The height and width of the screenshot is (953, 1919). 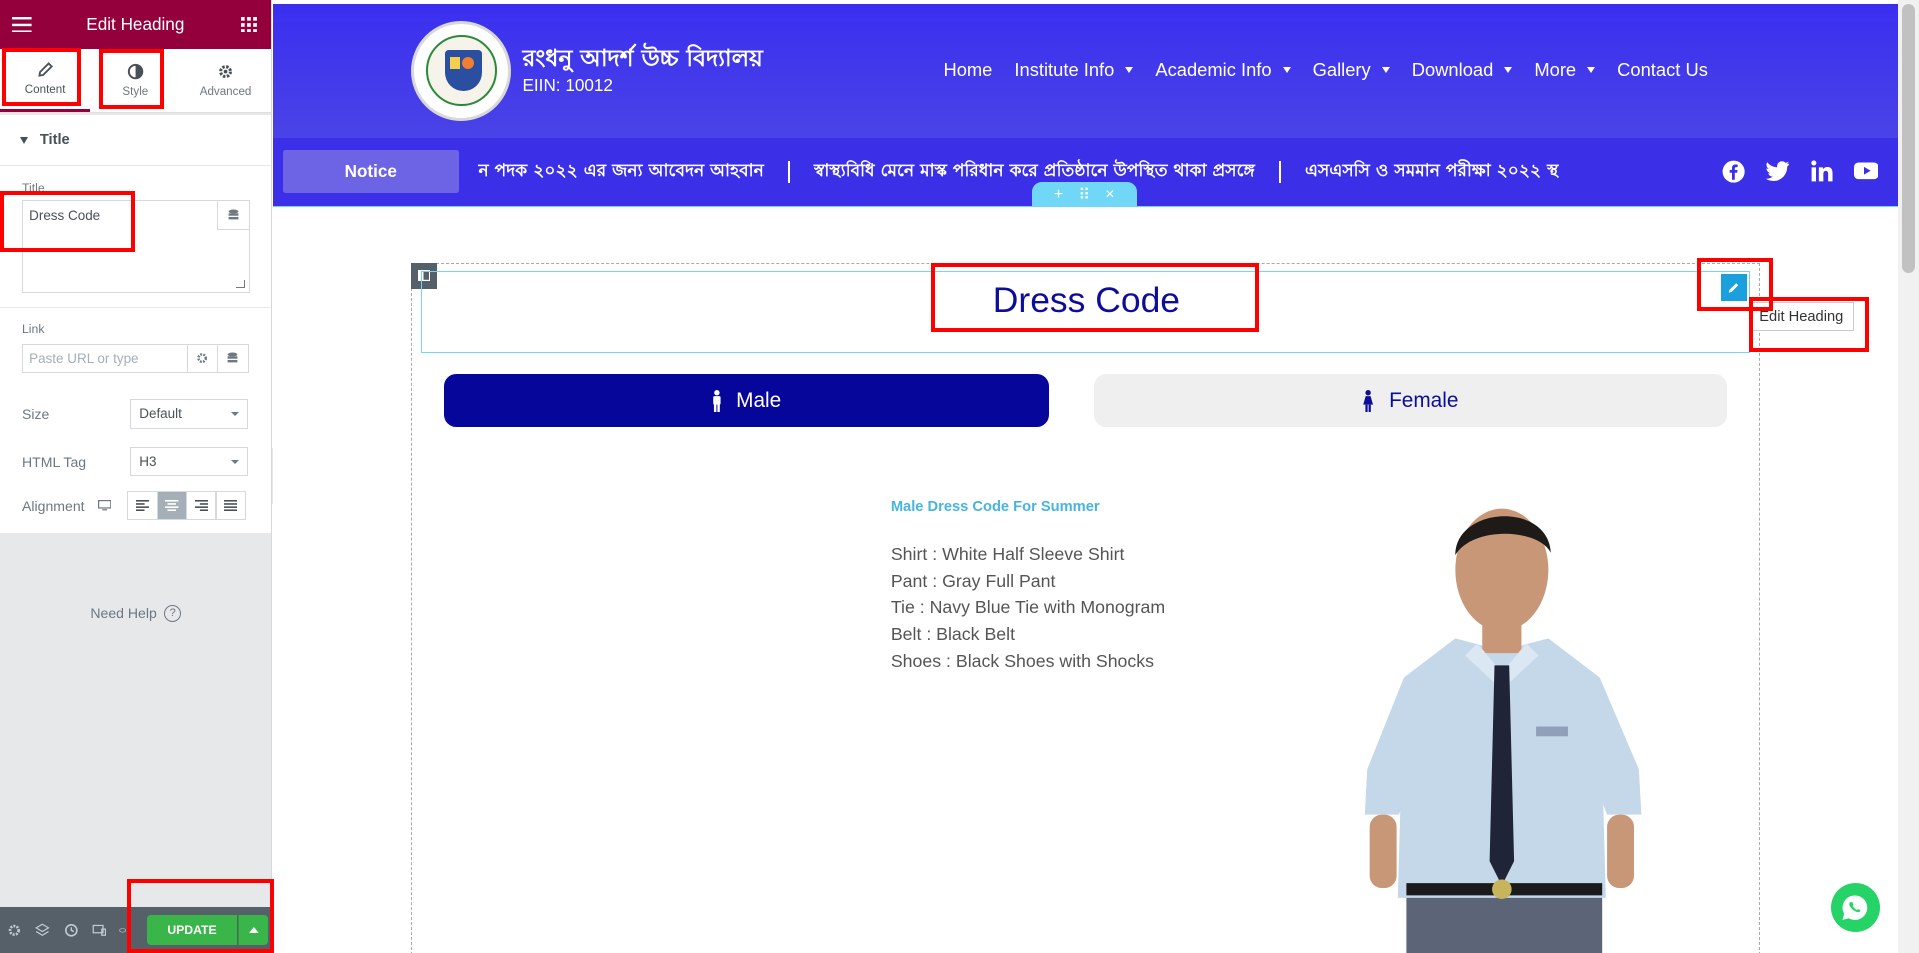 I want to click on tab-female-label: Female, so click(x=1424, y=400).